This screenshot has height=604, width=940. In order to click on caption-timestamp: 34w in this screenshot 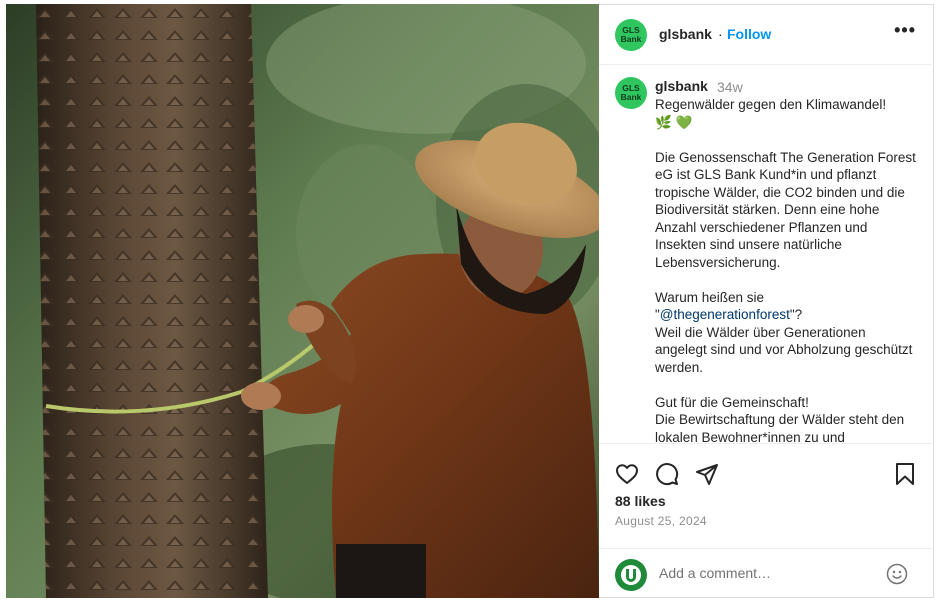, I will do `click(730, 87)`.